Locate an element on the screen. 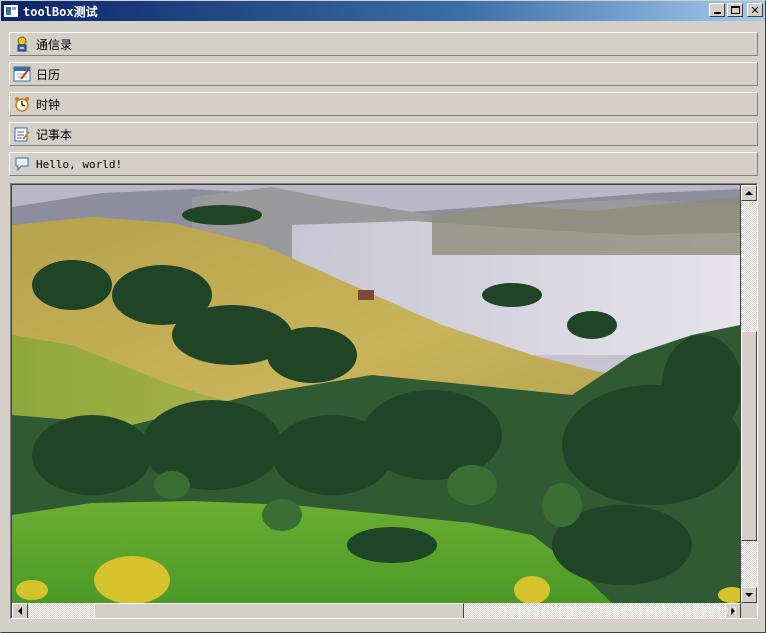 The width and height of the screenshot is (766, 633). toolbox-item-label: Hello, world! is located at coordinates (79, 164).